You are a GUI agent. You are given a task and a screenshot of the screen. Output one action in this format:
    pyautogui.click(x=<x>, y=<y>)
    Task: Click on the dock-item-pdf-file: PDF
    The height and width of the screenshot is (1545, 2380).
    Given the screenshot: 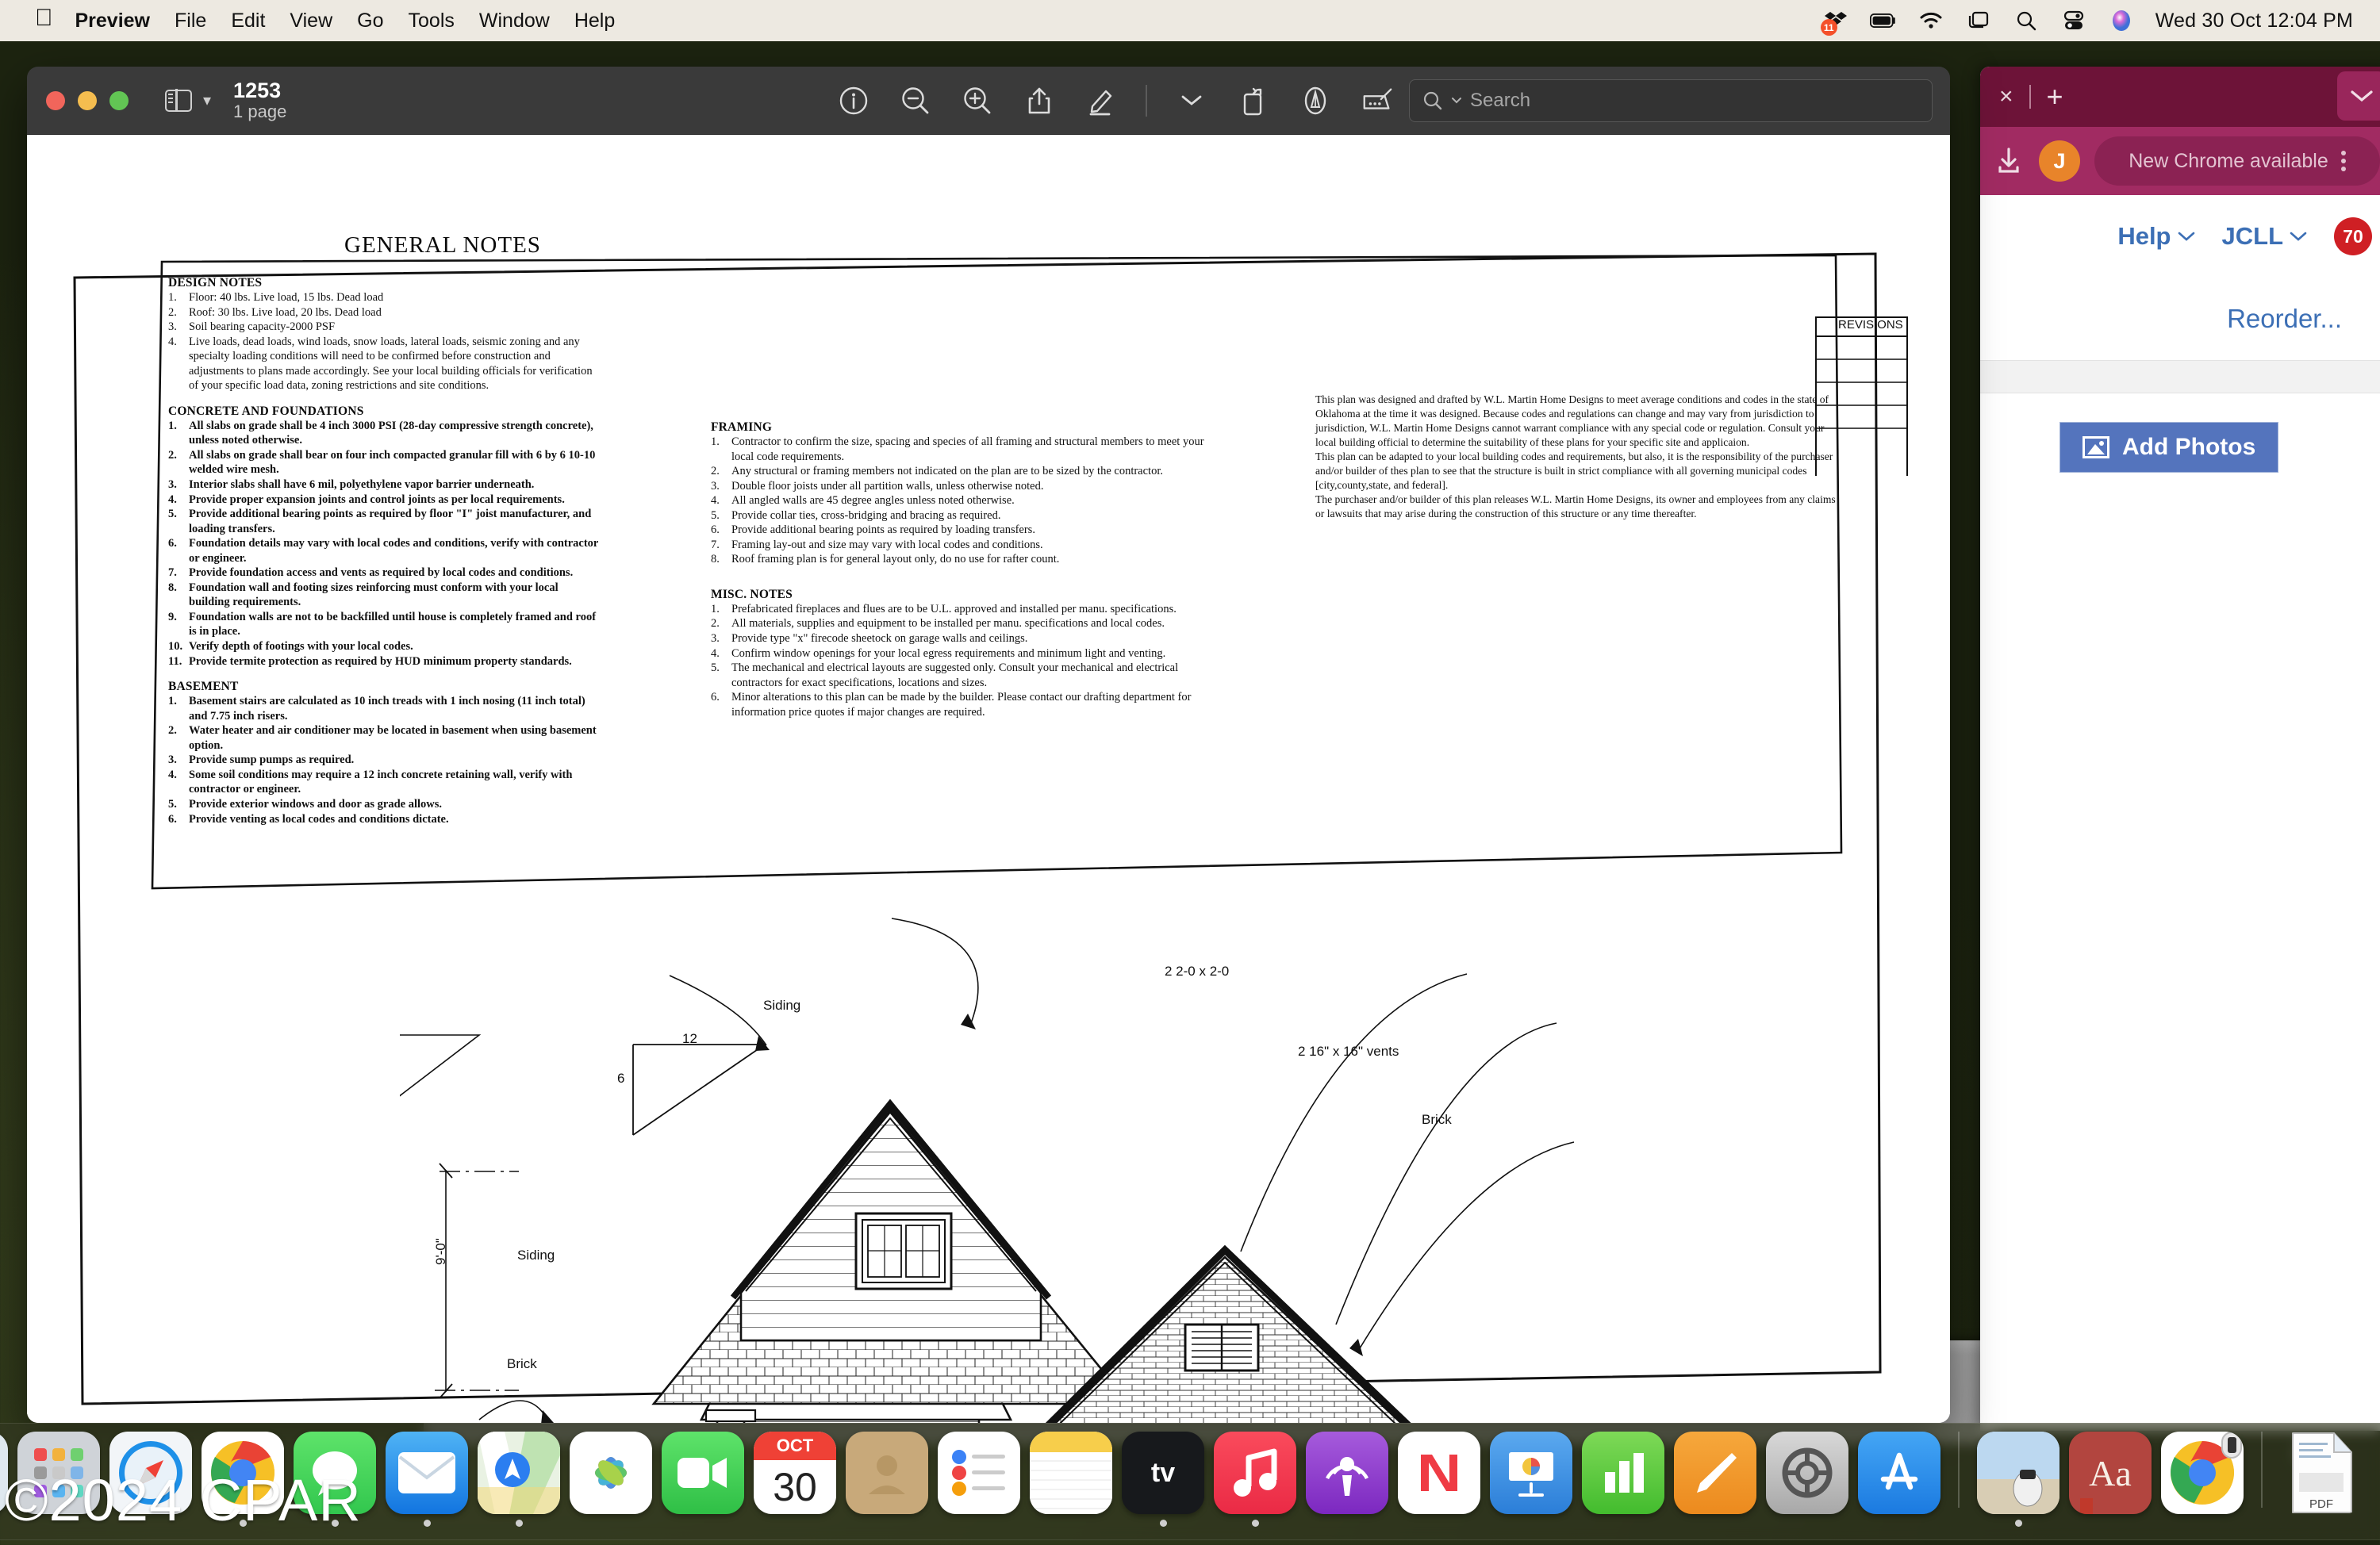 What is the action you would take?
    pyautogui.click(x=2321, y=1479)
    